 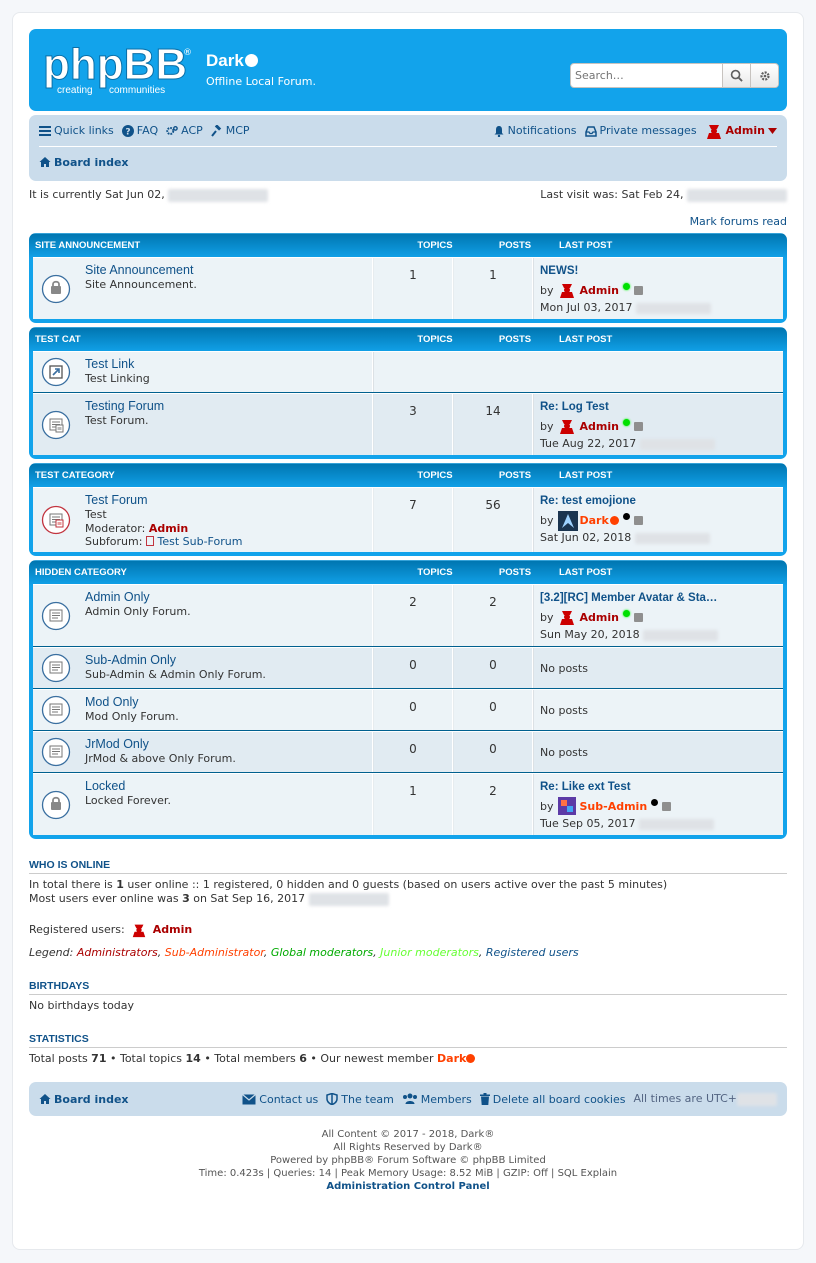 I want to click on forum-title-link: Site Announcement, so click(x=228, y=270).